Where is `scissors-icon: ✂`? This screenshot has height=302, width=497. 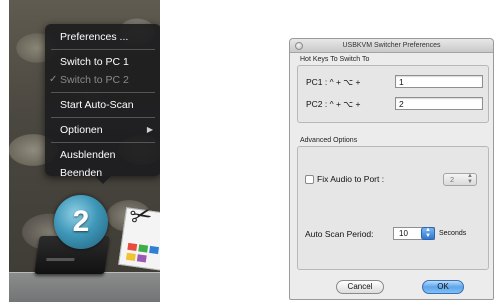
scissors-icon: ✂ is located at coordinates (141, 215).